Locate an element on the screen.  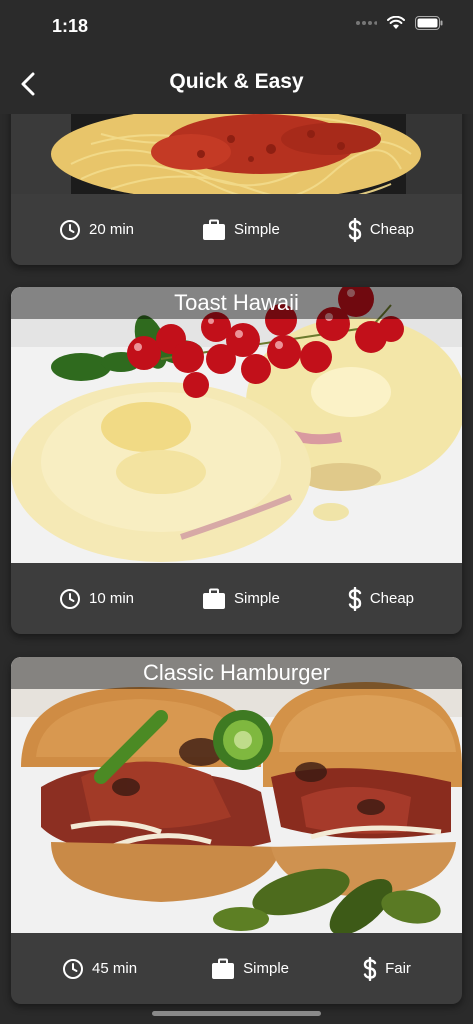
meal-meta: 45 min Simple Fair is located at coordinates (236, 968).